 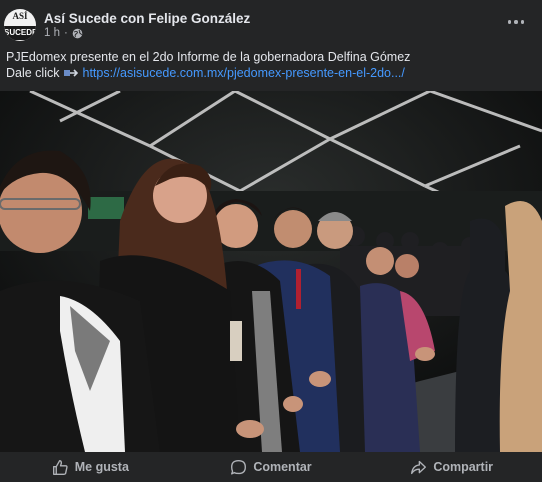 What do you see at coordinates (419, 467) in the screenshot?
I see `share-icon` at bounding box center [419, 467].